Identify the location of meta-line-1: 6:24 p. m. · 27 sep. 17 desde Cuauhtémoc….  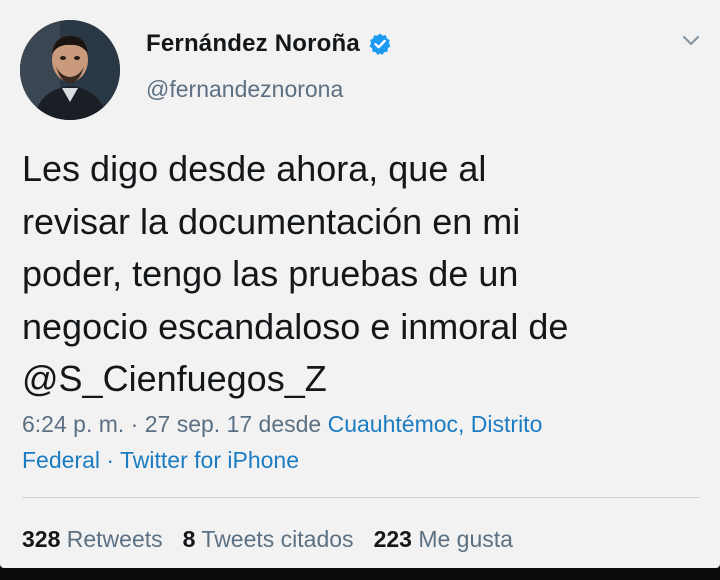
(362, 424).